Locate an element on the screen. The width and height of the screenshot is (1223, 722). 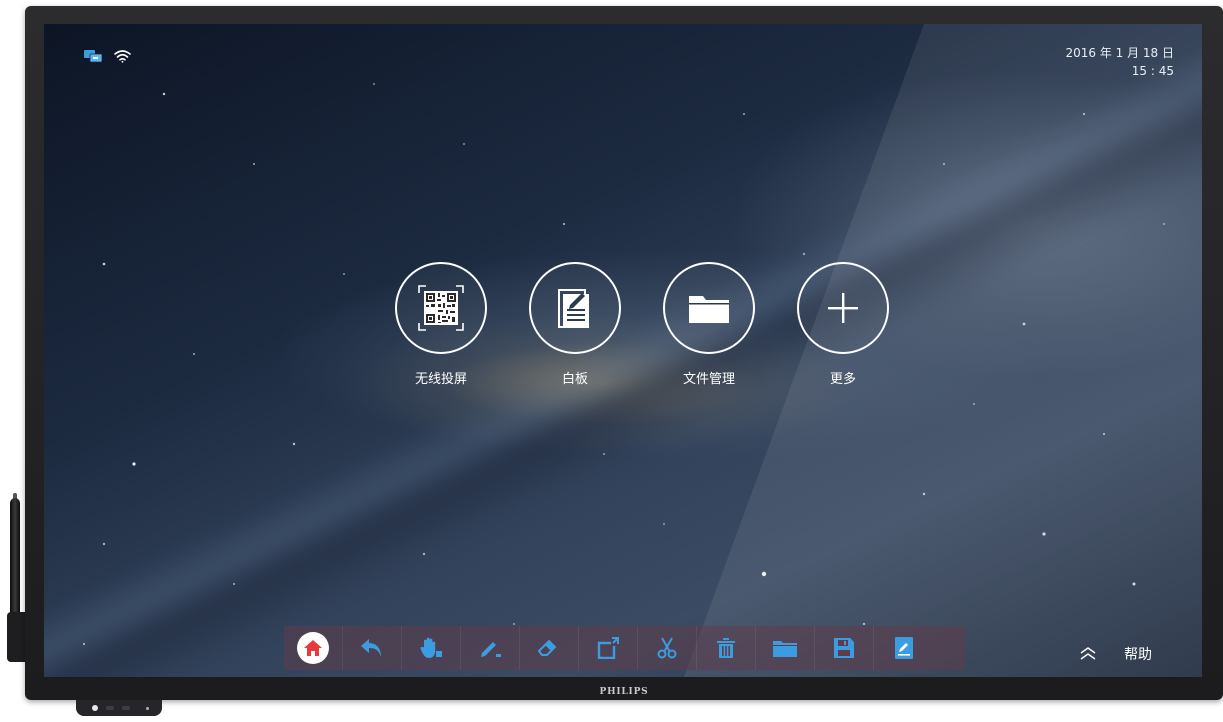
save-button is located at coordinates (844, 648).